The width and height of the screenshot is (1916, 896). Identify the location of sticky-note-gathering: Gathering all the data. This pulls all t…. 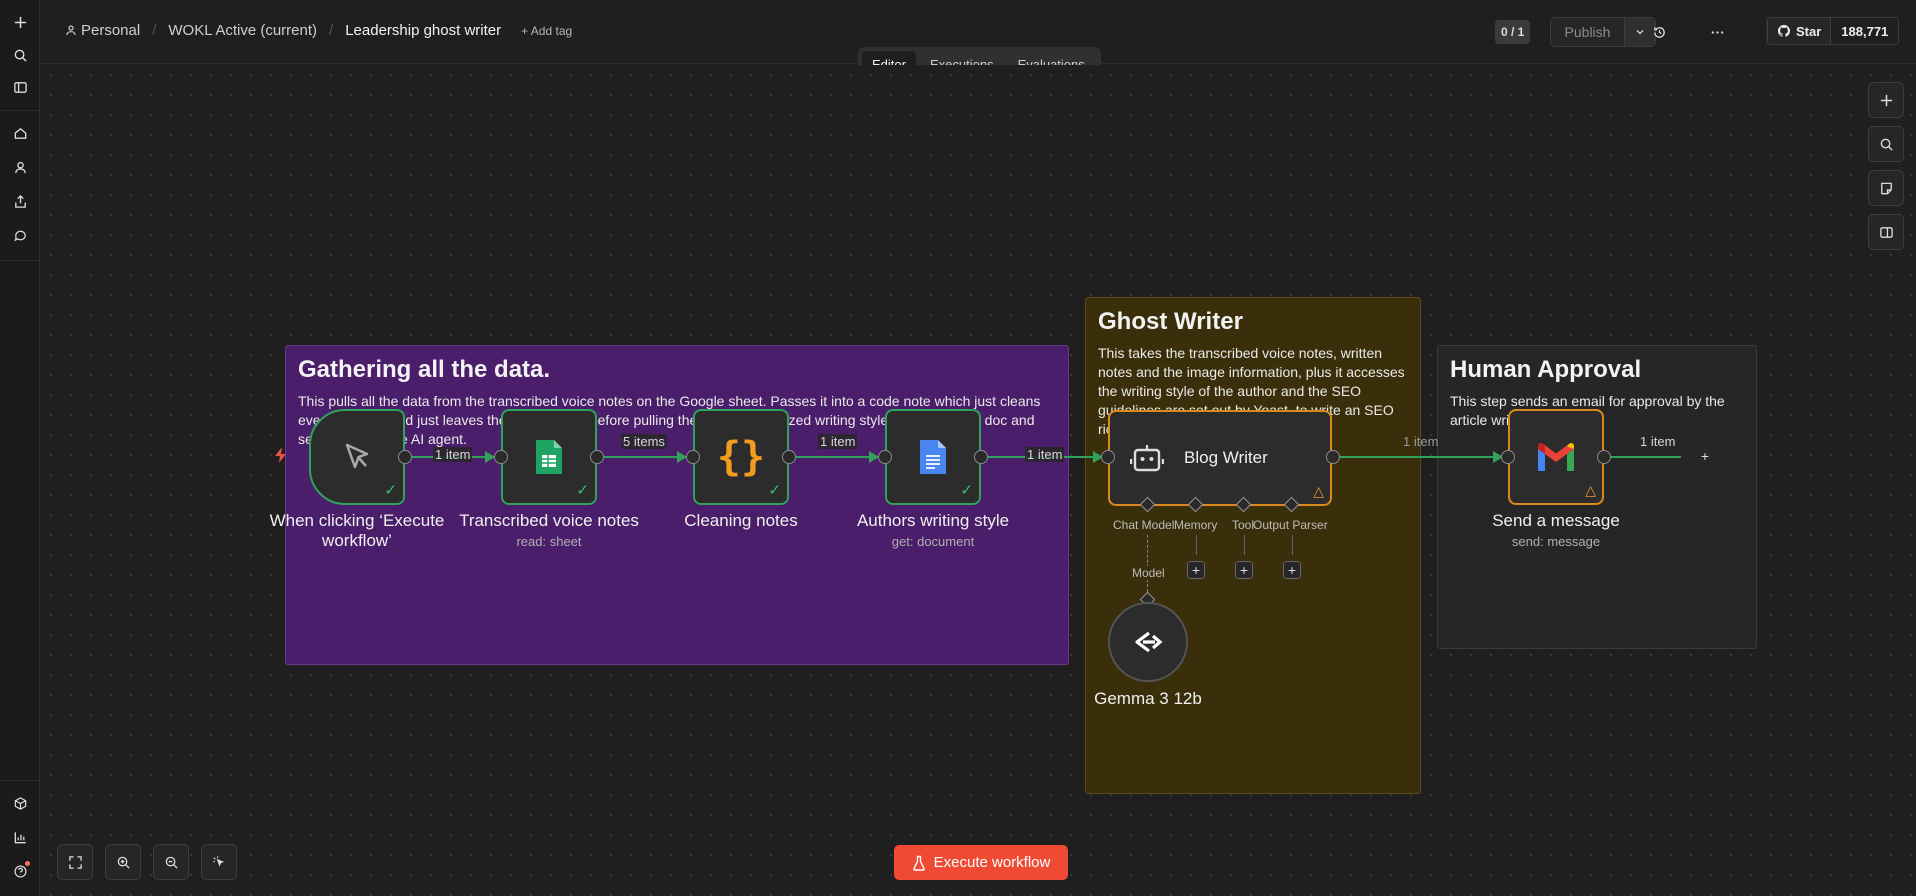
(677, 505).